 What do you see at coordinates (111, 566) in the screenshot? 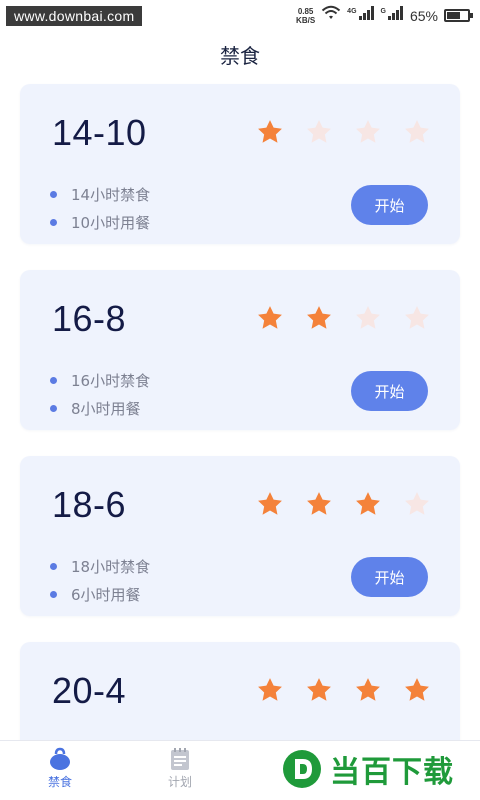
I see `fasting-hours-text: 18小时禁食` at bounding box center [111, 566].